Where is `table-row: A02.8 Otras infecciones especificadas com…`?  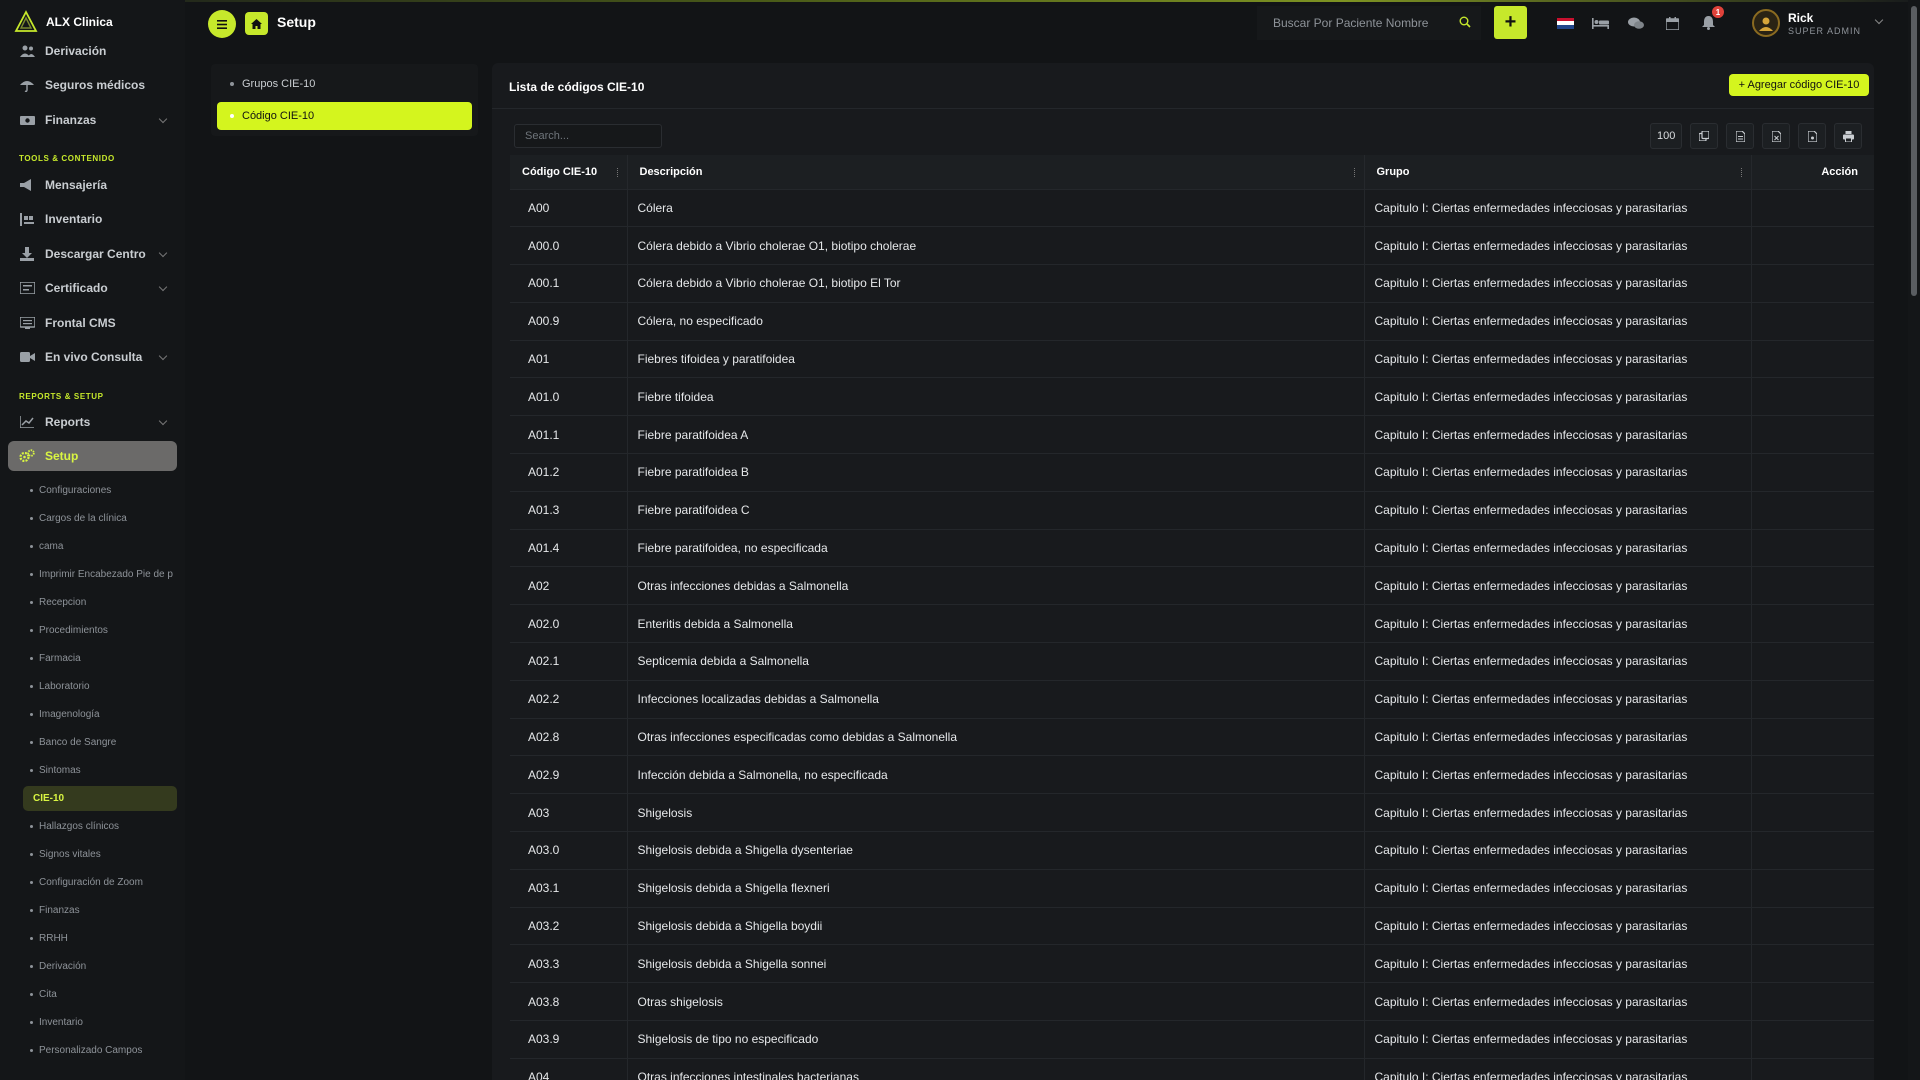 table-row: A02.8 Otras infecciones especificadas com… is located at coordinates (1192, 736).